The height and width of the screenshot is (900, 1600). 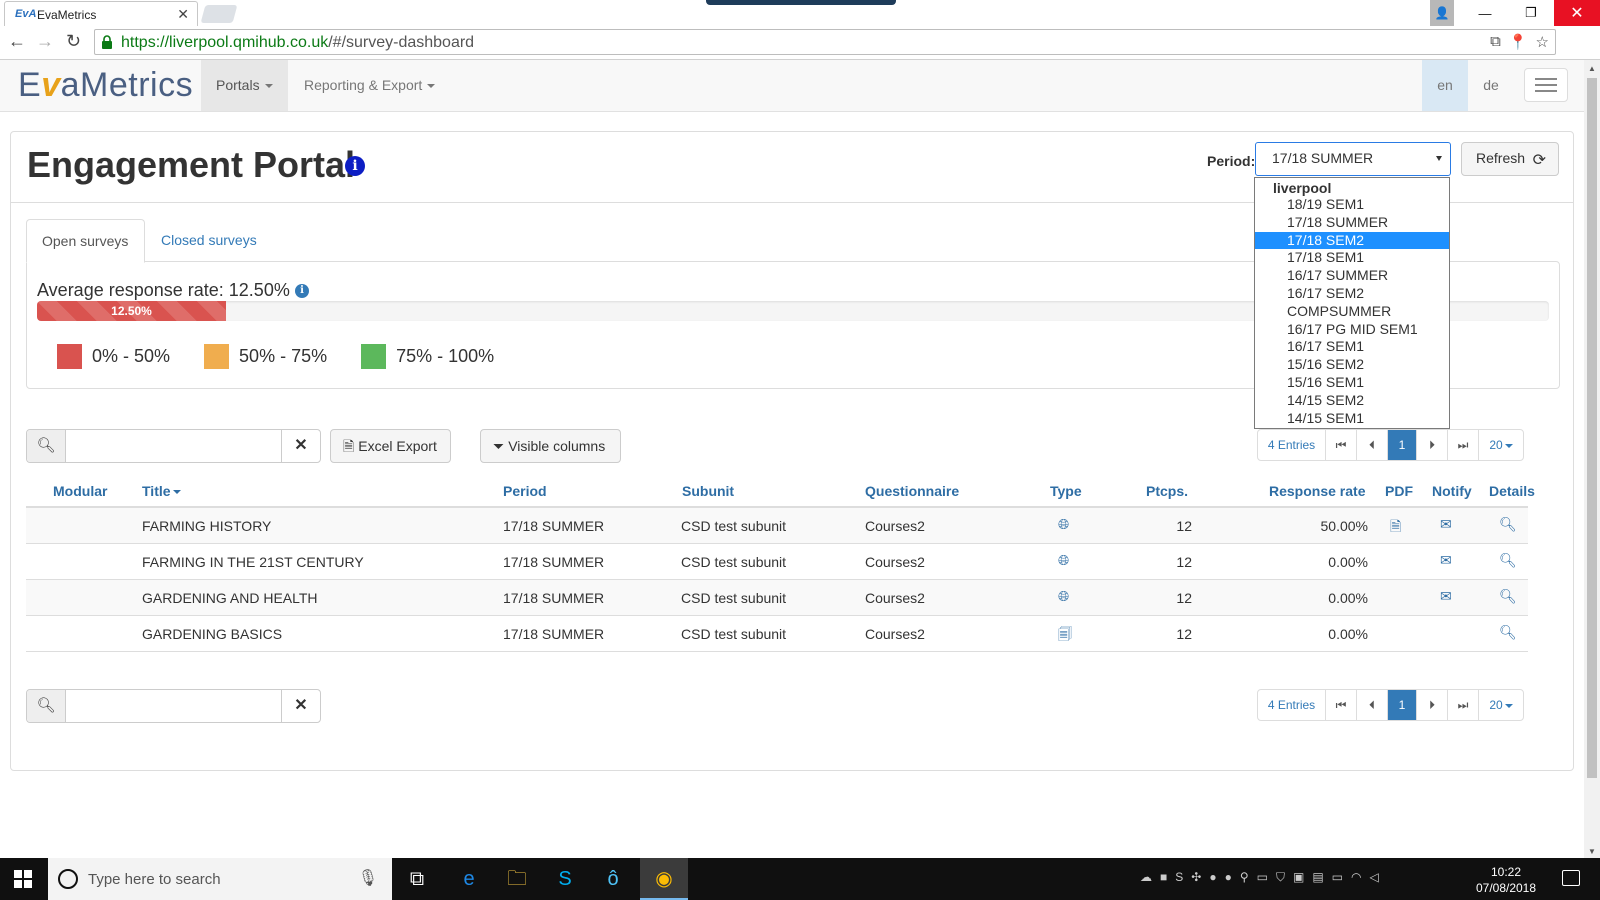 What do you see at coordinates (174, 706) in the screenshot?
I see `search-input-bottom` at bounding box center [174, 706].